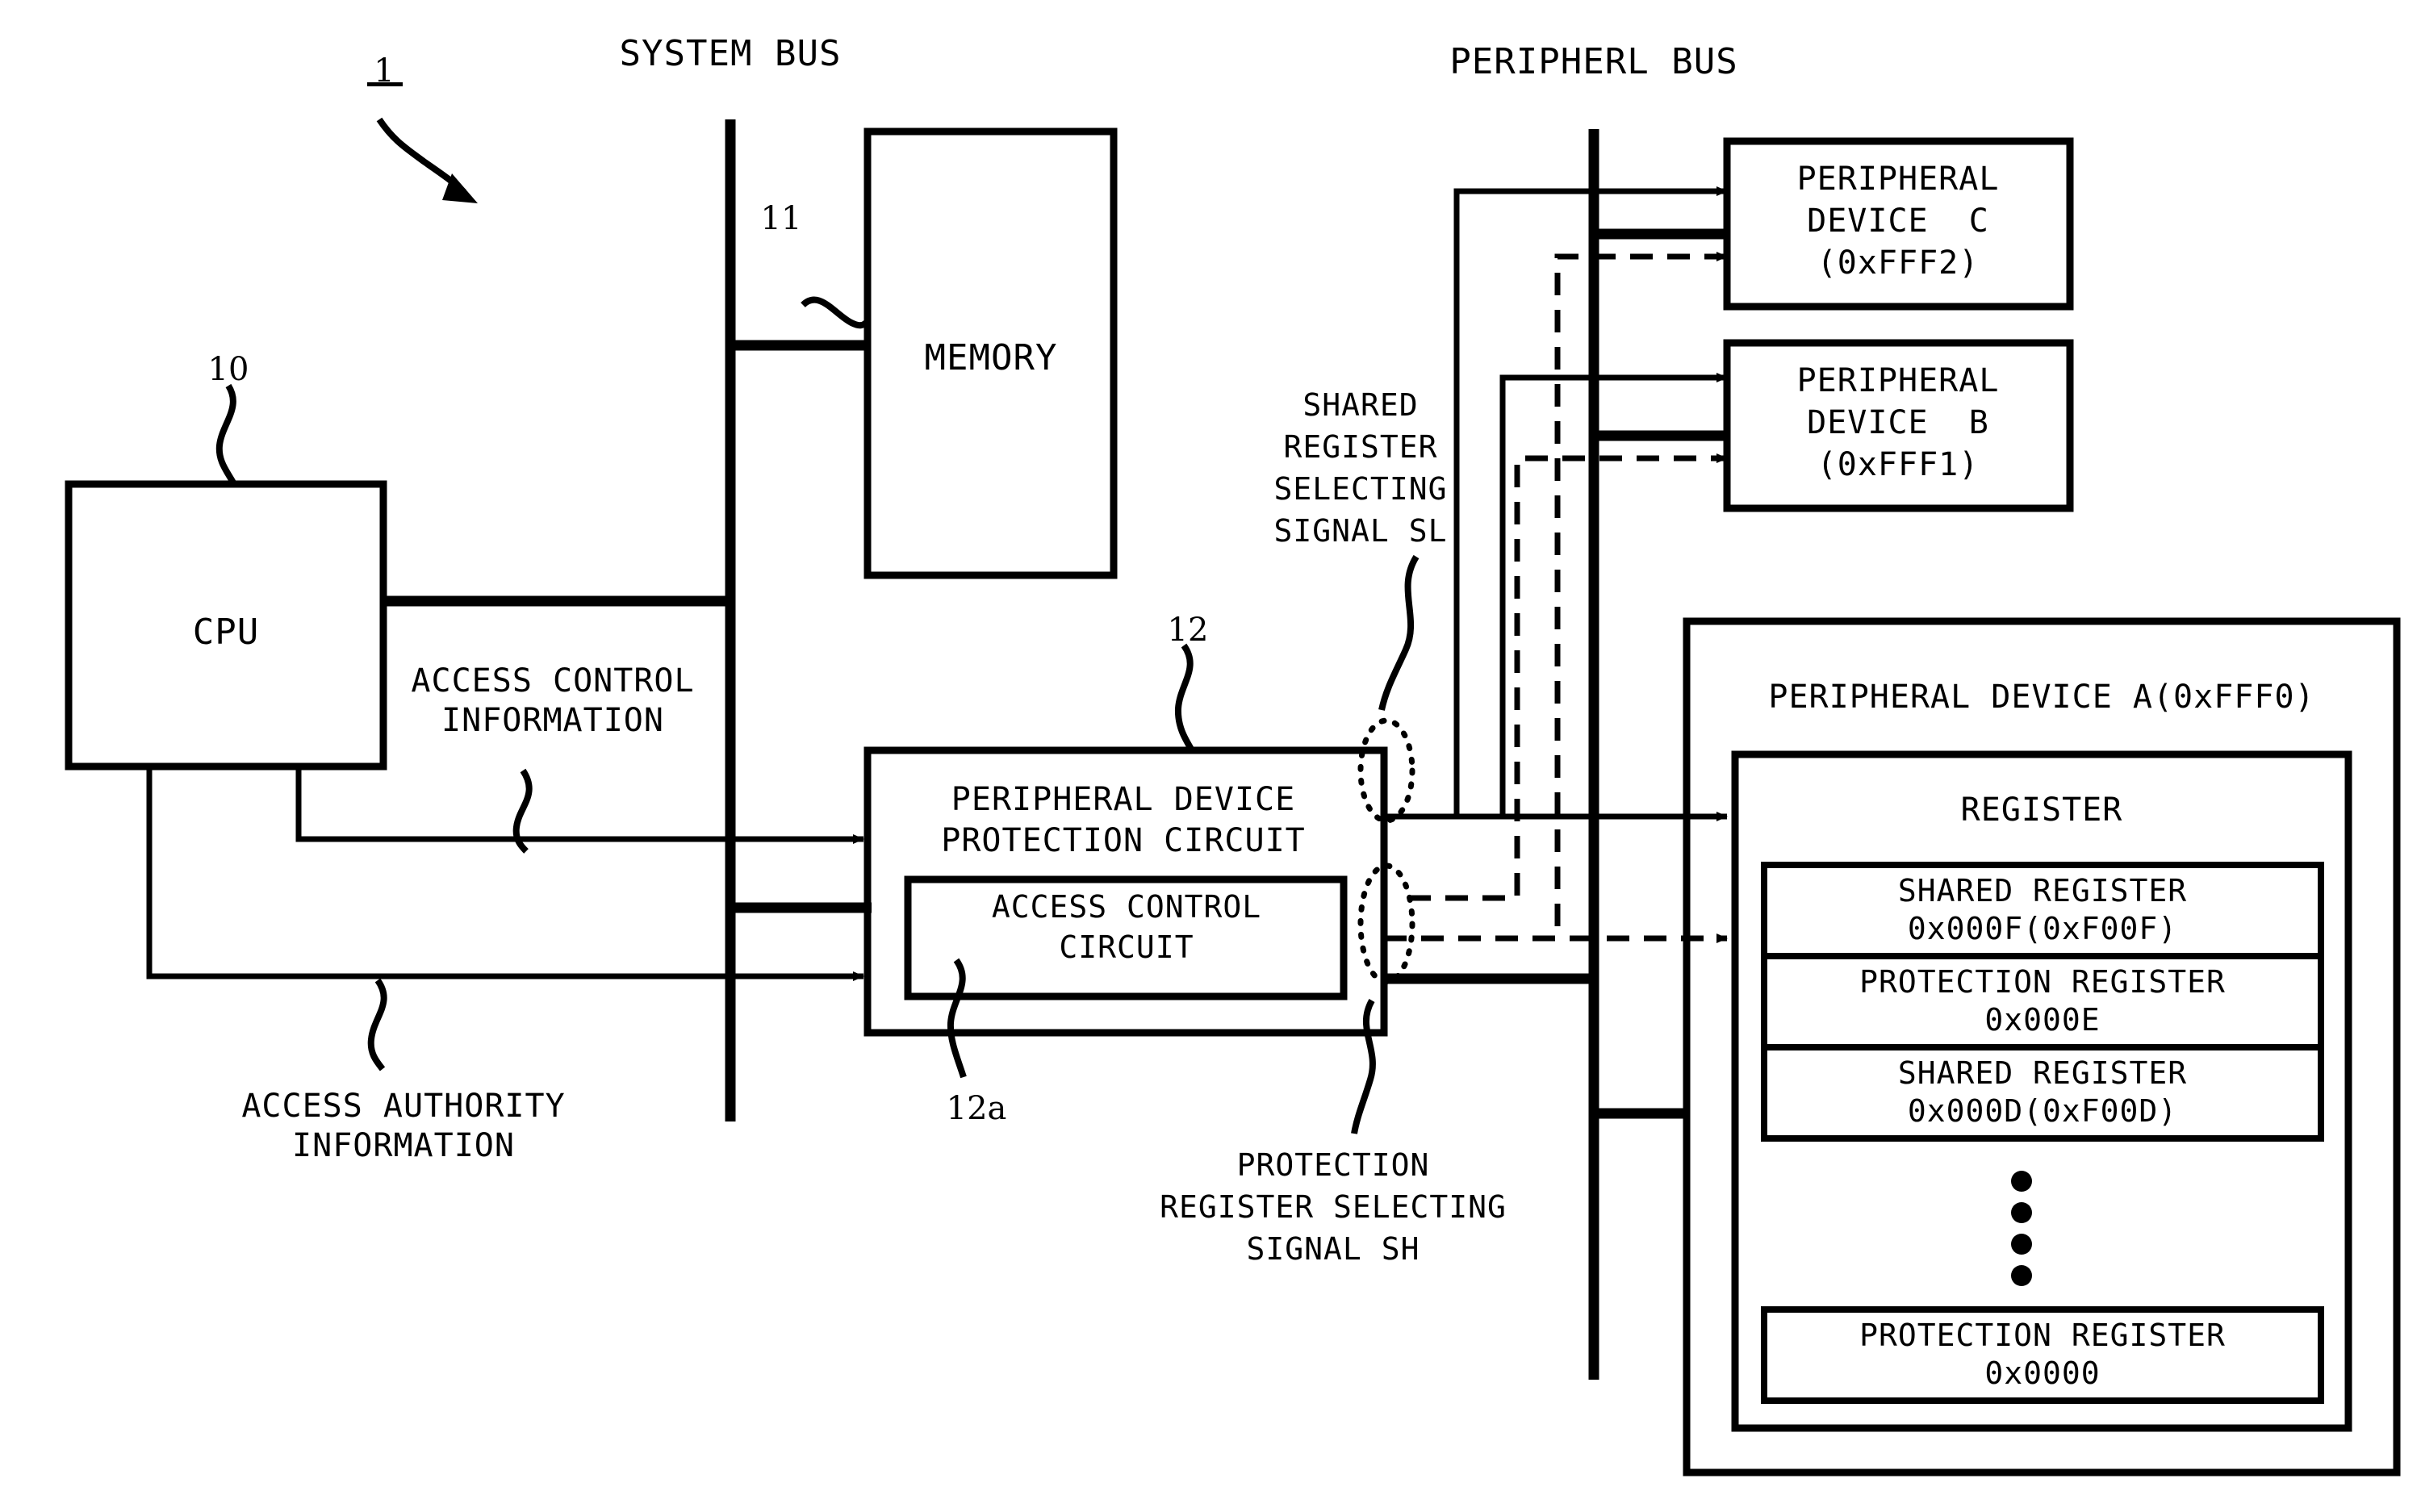  What do you see at coordinates (1123, 840) in the screenshot?
I see `protection-circuit-label-line2: PROTECTION CIRCUIT` at bounding box center [1123, 840].